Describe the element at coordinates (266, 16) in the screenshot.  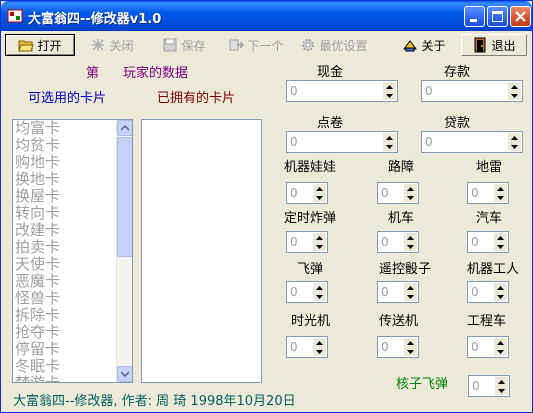
I see `title-bar: 大富翁四--修改器v1.0` at that location.